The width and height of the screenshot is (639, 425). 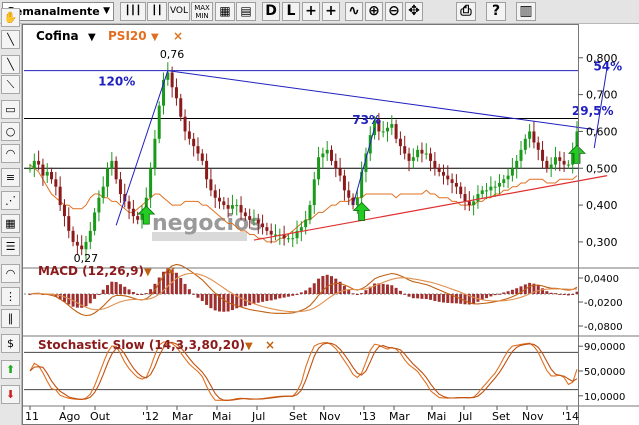 I want to click on stochastic-dropdown-icon: ▼, so click(x=249, y=346).